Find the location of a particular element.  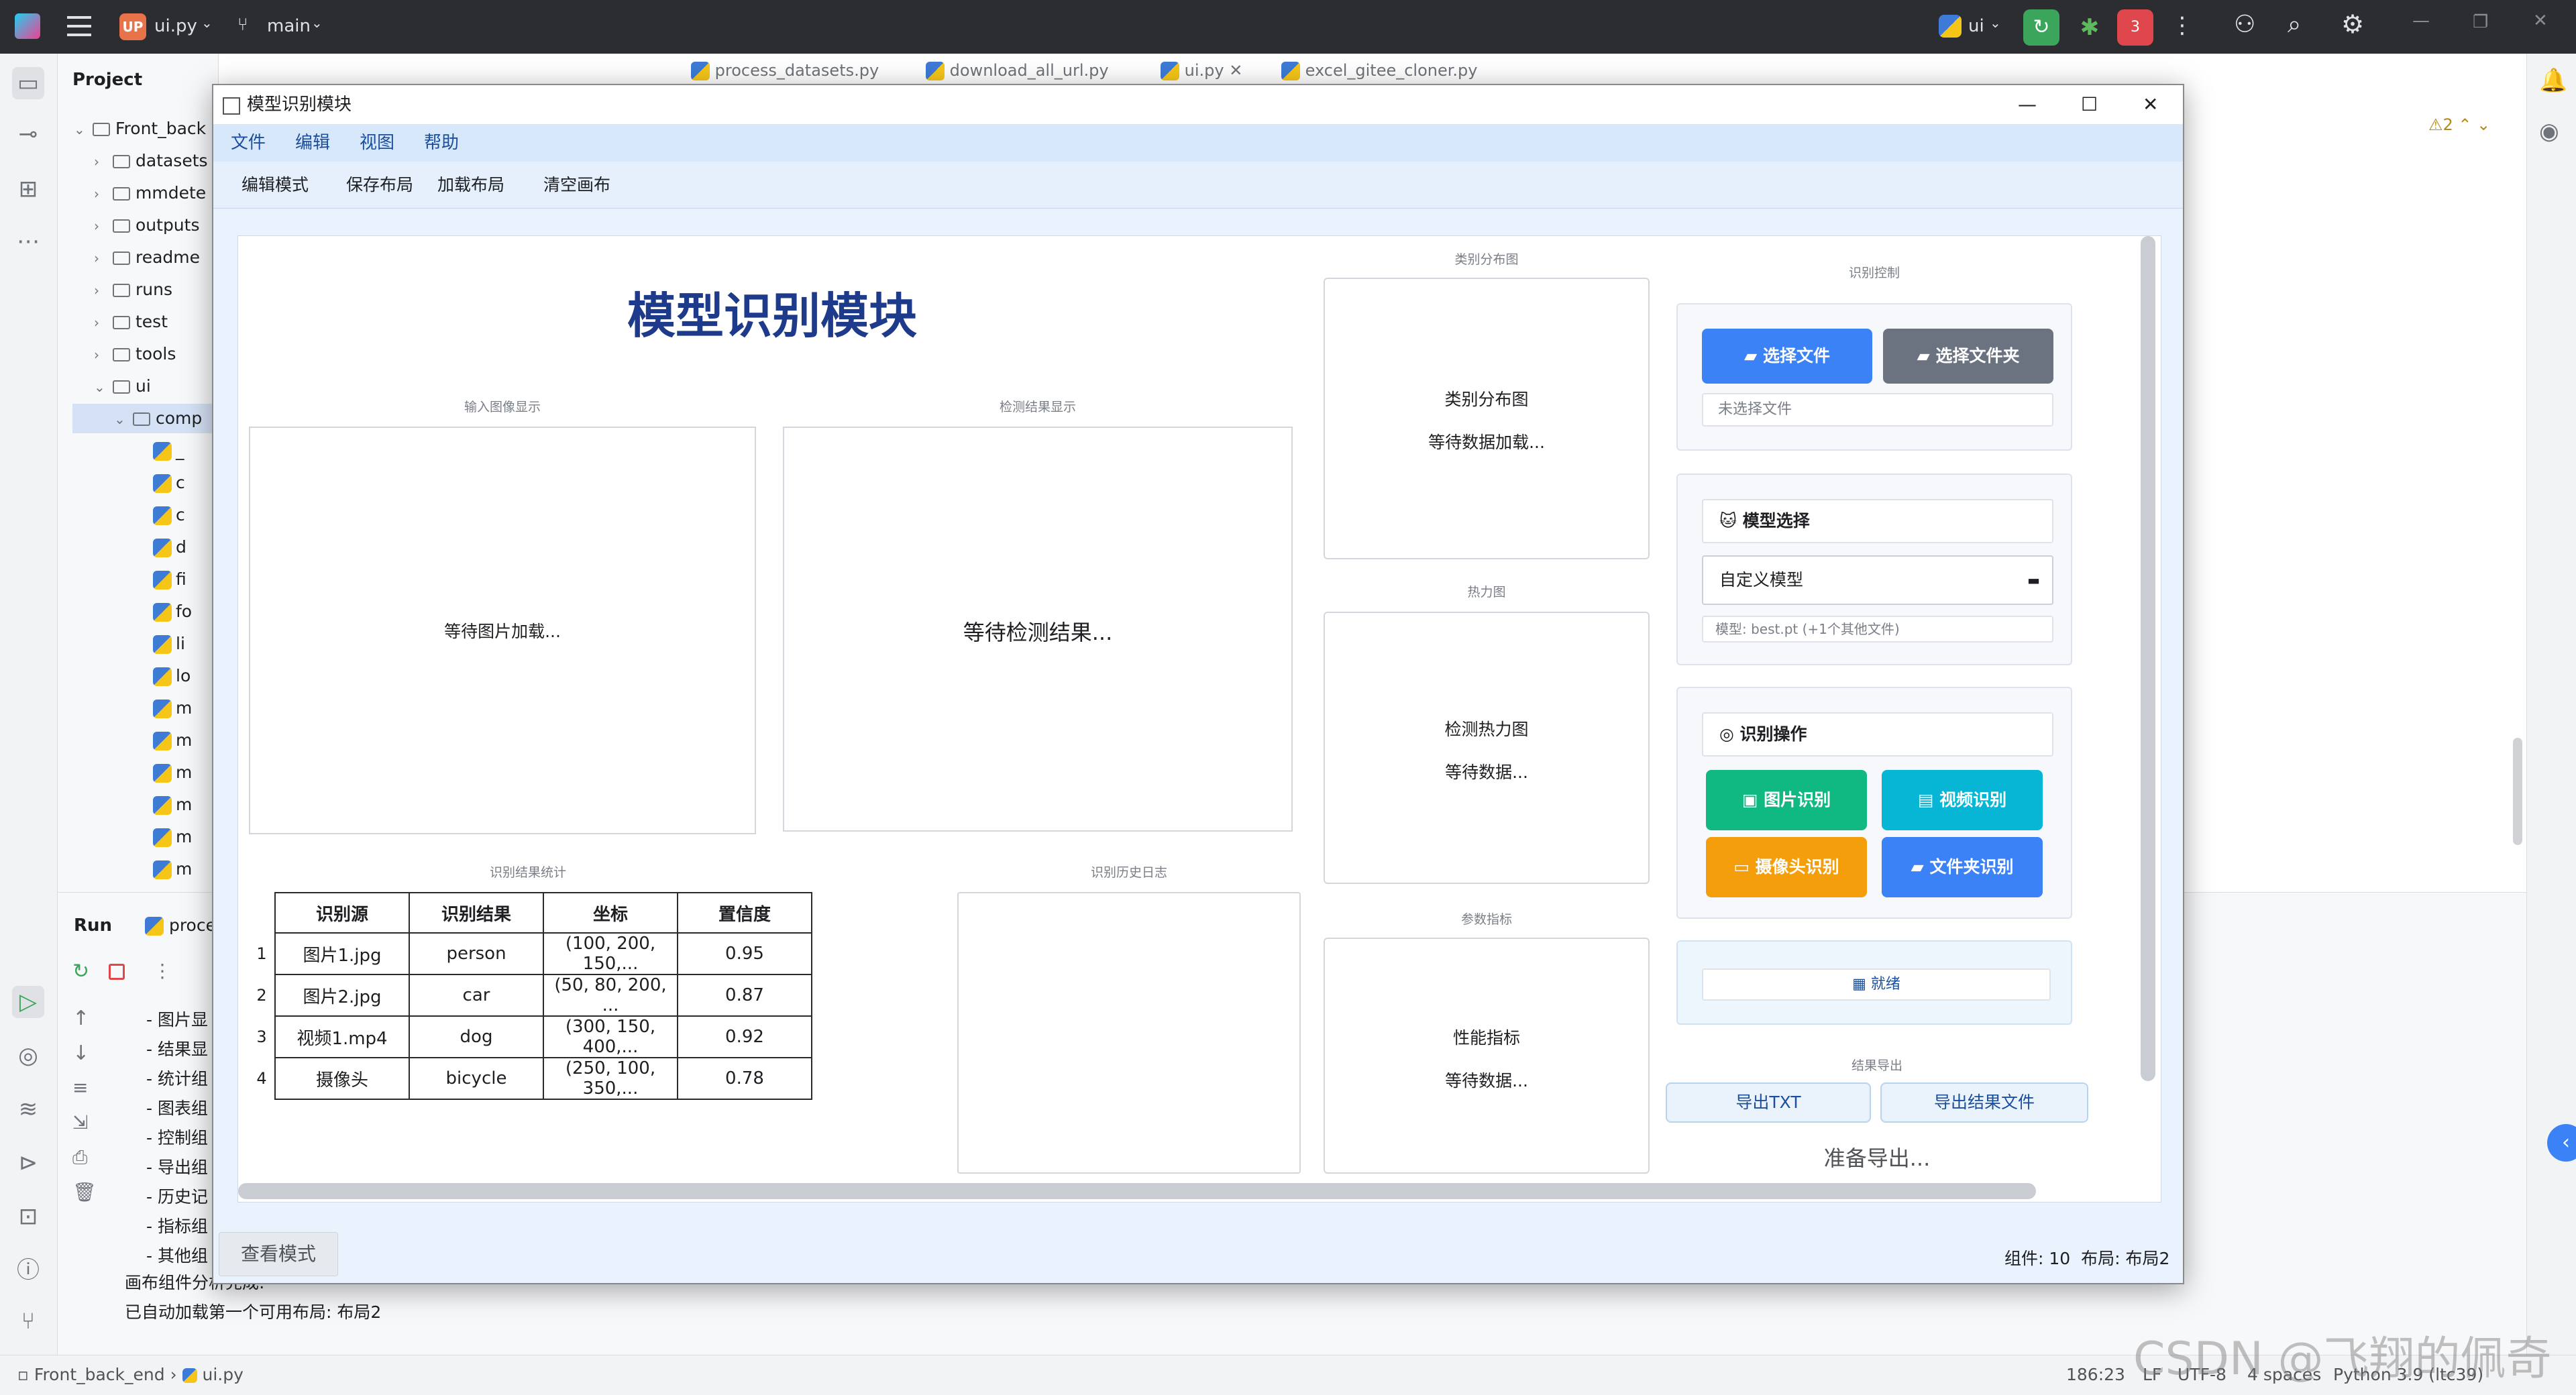

main-menu-icon is located at coordinates (79, 26).